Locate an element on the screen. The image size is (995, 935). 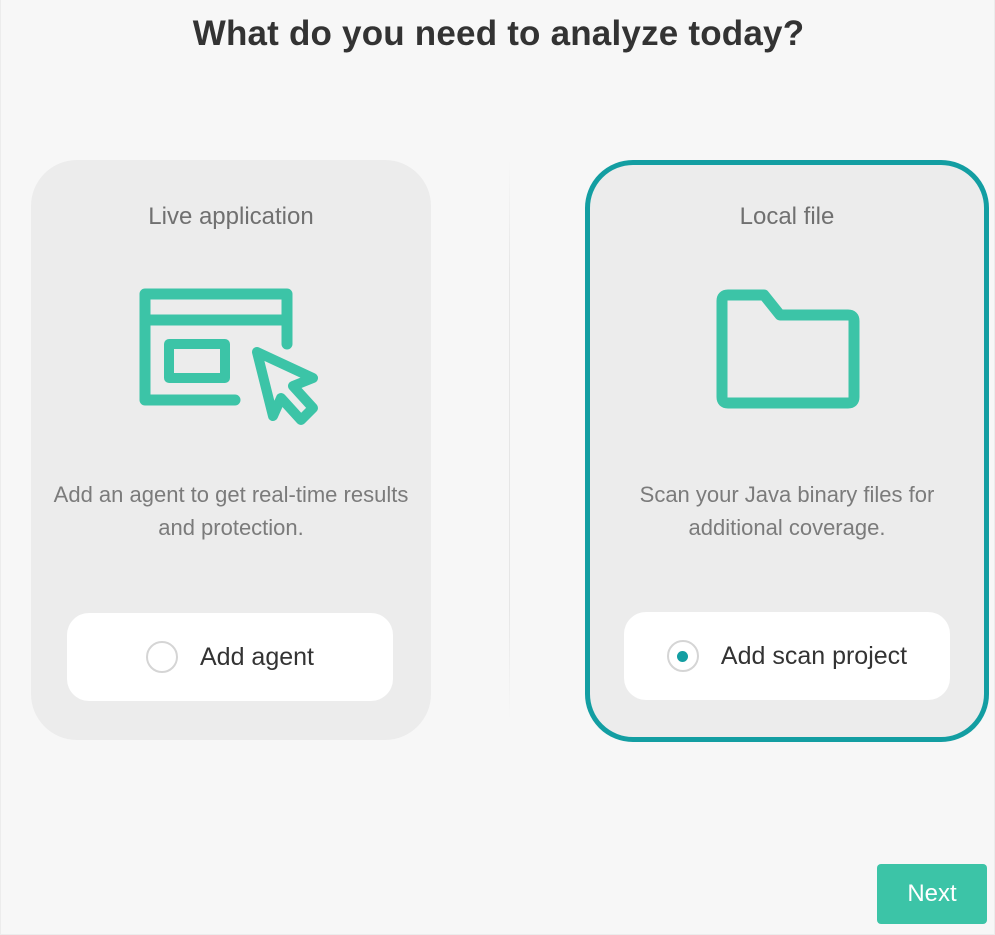
add-scan-project-option: Add scan project is located at coordinates (787, 656).